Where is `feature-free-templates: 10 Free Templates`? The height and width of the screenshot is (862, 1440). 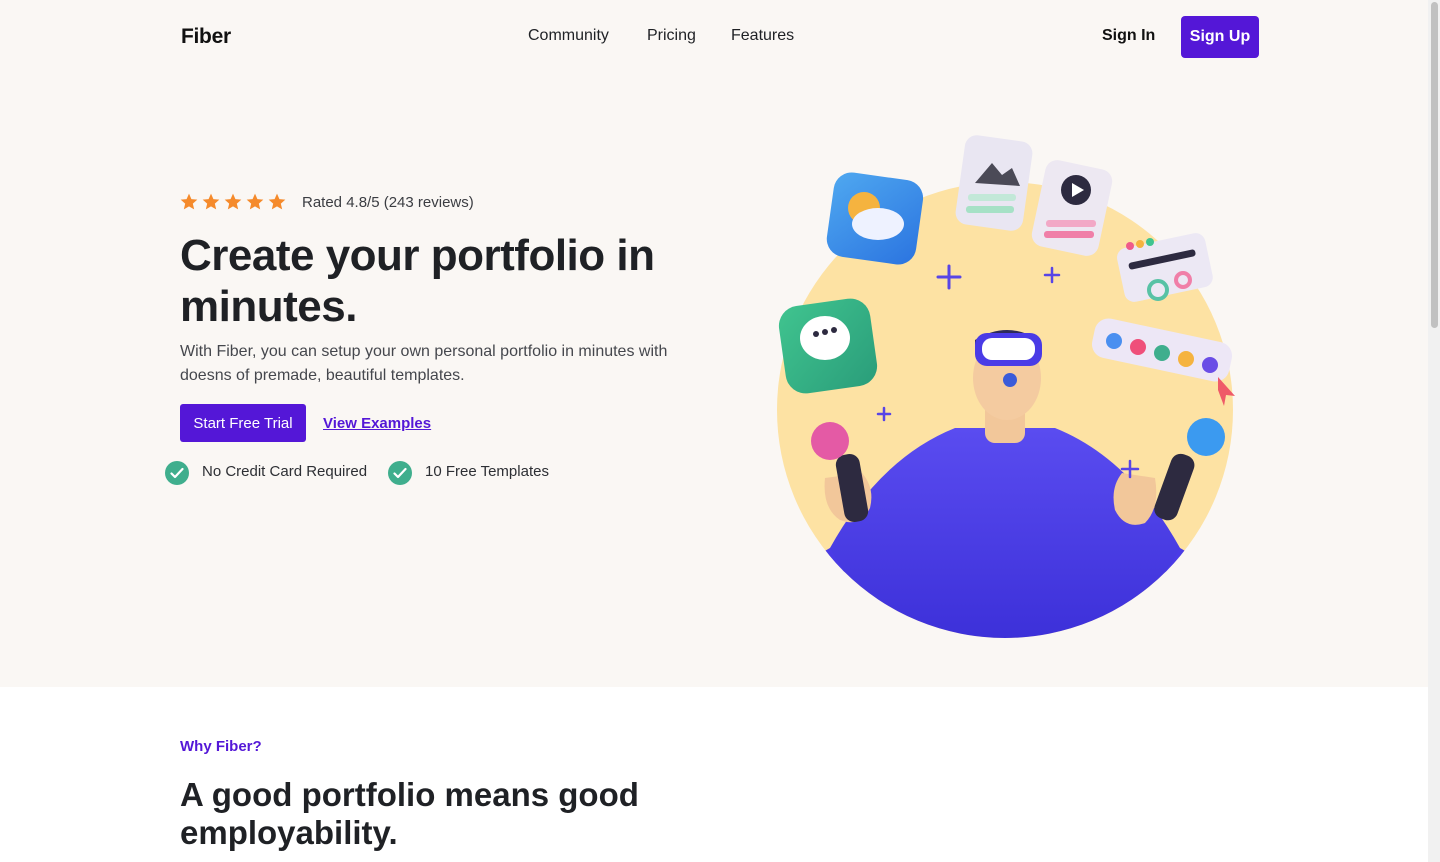
feature-free-templates: 10 Free Templates is located at coordinates (487, 471).